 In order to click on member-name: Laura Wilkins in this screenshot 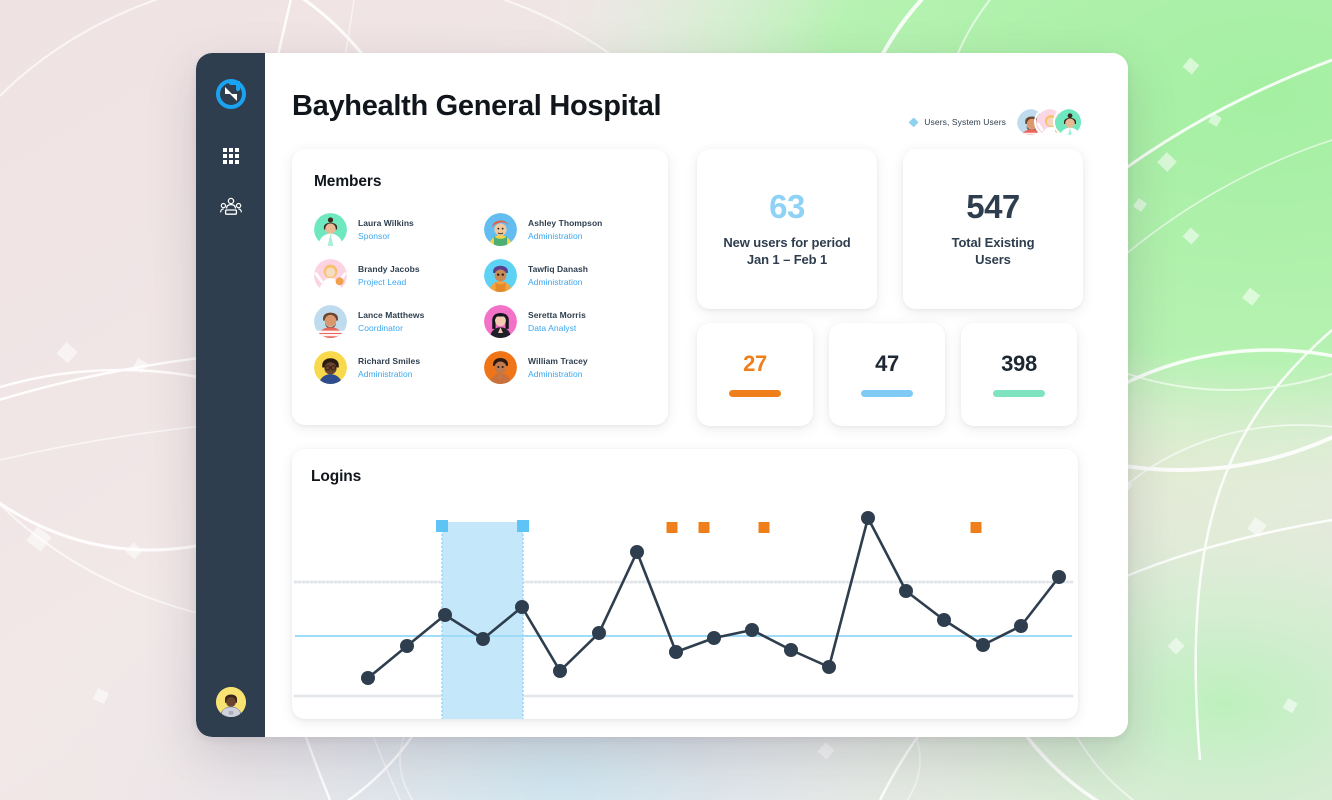, I will do `click(386, 223)`.